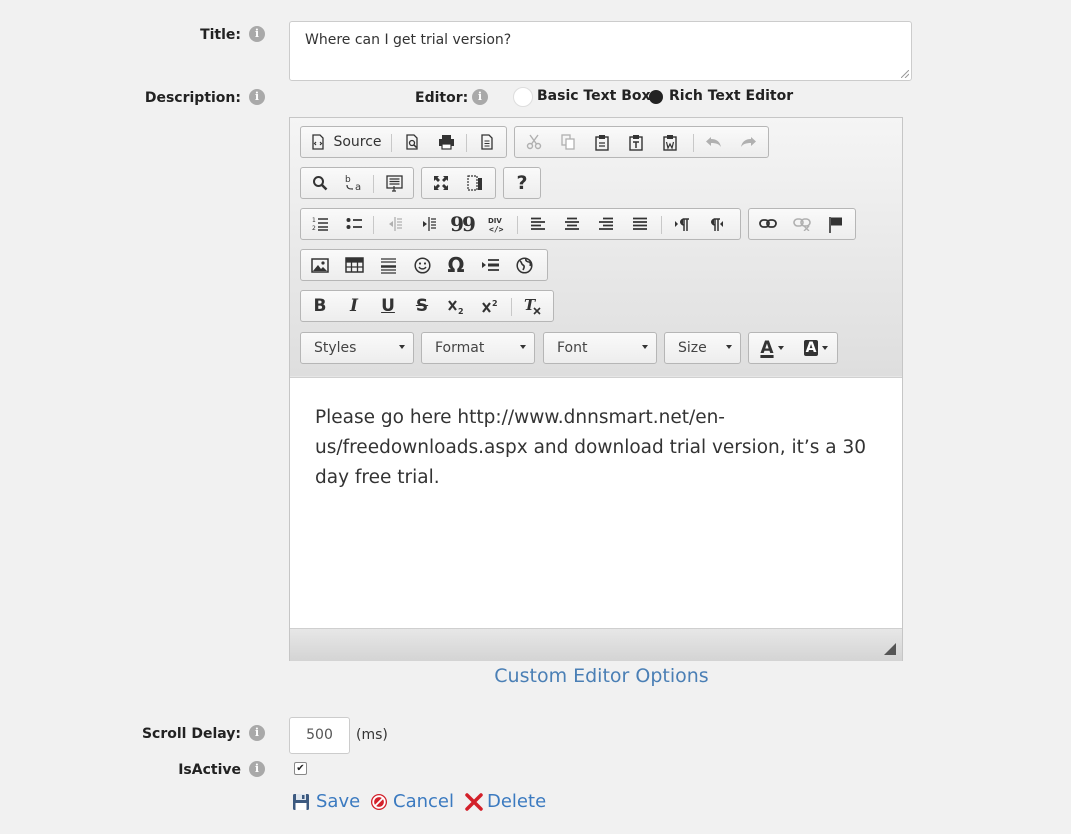  I want to click on undo-button, so click(714, 142).